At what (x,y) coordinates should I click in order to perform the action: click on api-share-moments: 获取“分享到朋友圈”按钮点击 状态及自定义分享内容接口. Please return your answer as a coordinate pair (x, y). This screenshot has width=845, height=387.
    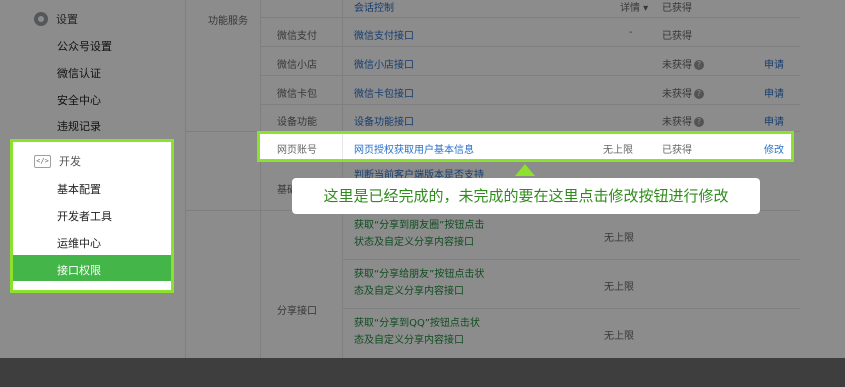
    Looking at the image, I should click on (419, 234).